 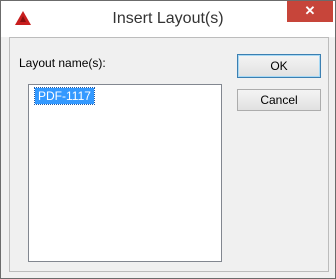 I want to click on autocad-logo-icon, so click(x=23, y=18).